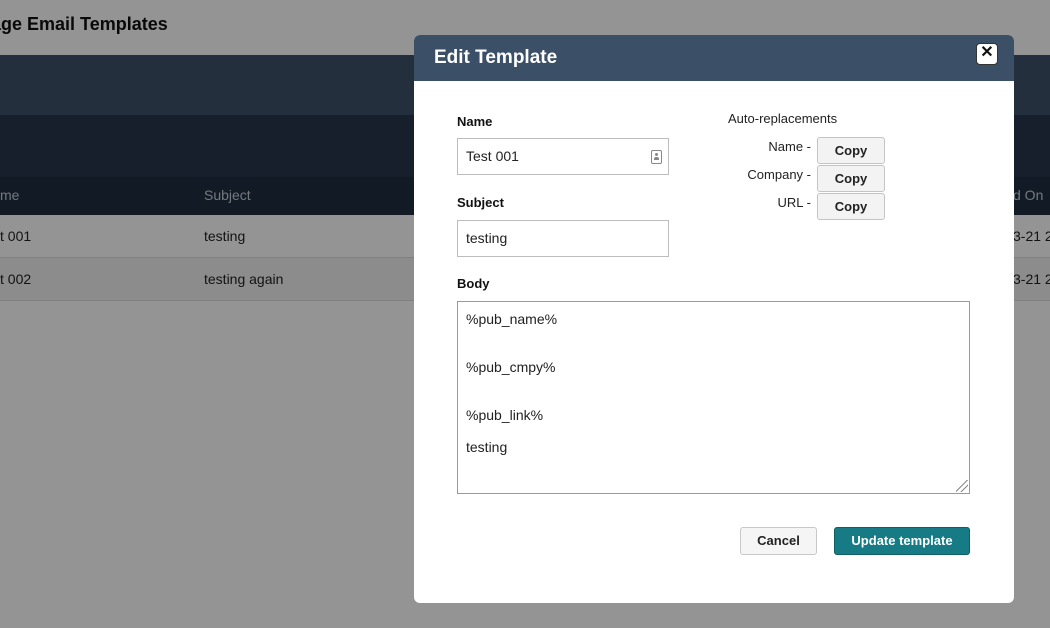  I want to click on cancel-button: Cancel, so click(778, 541).